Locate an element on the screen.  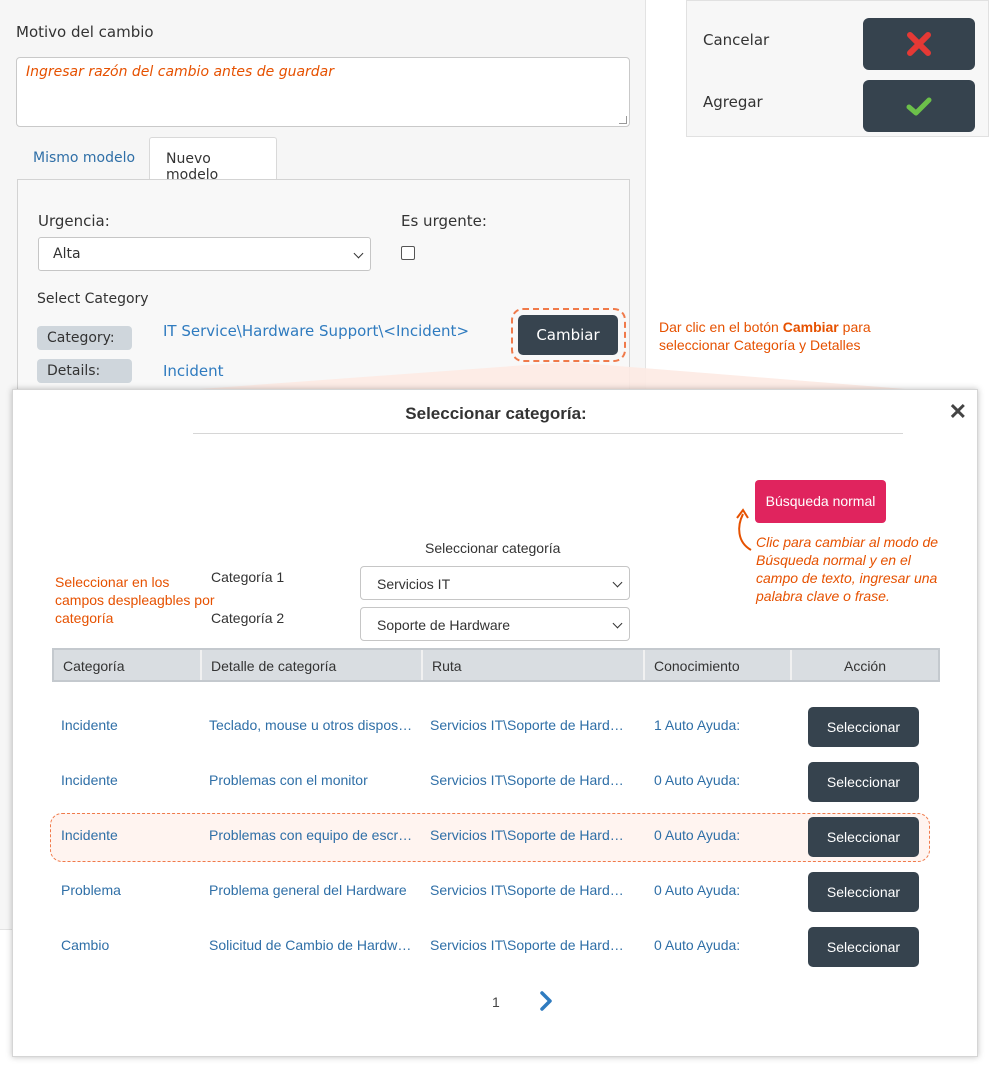
category1-select: Servicios IT is located at coordinates (495, 583).